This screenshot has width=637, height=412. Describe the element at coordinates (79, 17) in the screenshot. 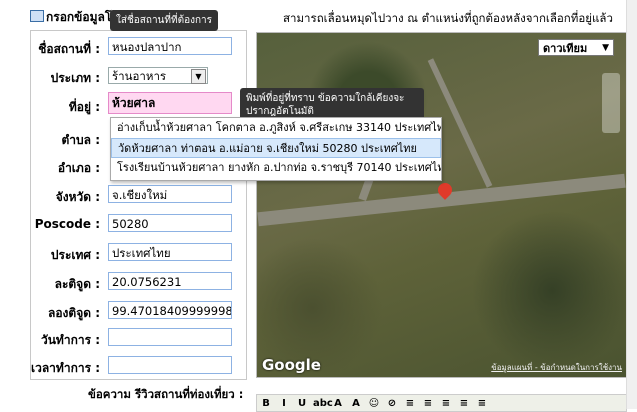

I see `form-title: กรอกข้อมูลโ` at that location.